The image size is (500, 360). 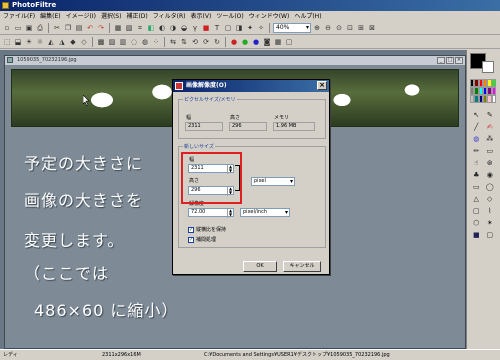 What do you see at coordinates (18, 42) in the screenshot?
I see `invert-icon: ⬓` at bounding box center [18, 42].